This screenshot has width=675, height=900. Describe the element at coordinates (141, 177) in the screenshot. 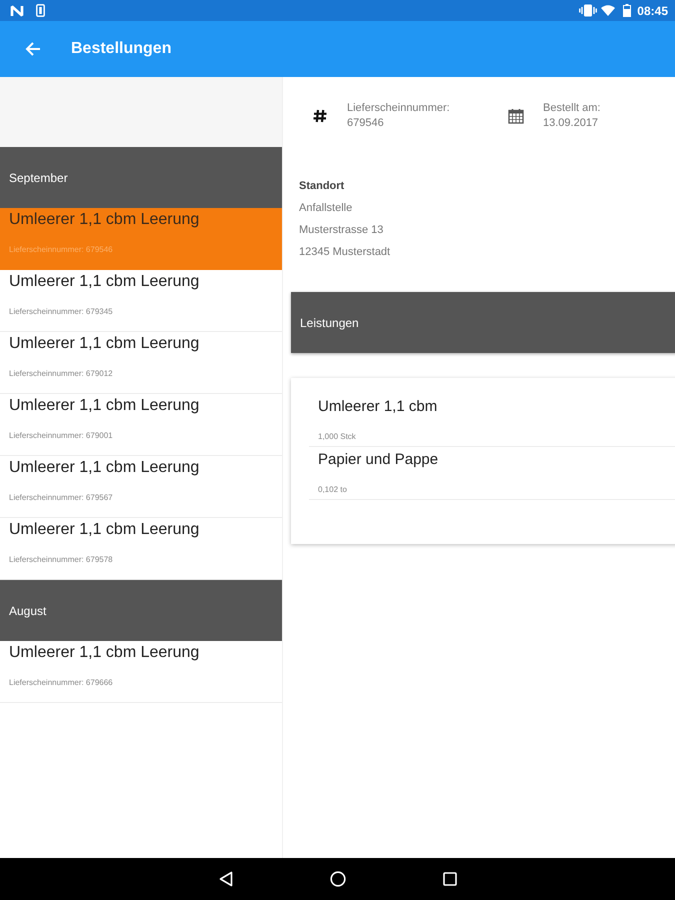

I see `month-header: September` at that location.